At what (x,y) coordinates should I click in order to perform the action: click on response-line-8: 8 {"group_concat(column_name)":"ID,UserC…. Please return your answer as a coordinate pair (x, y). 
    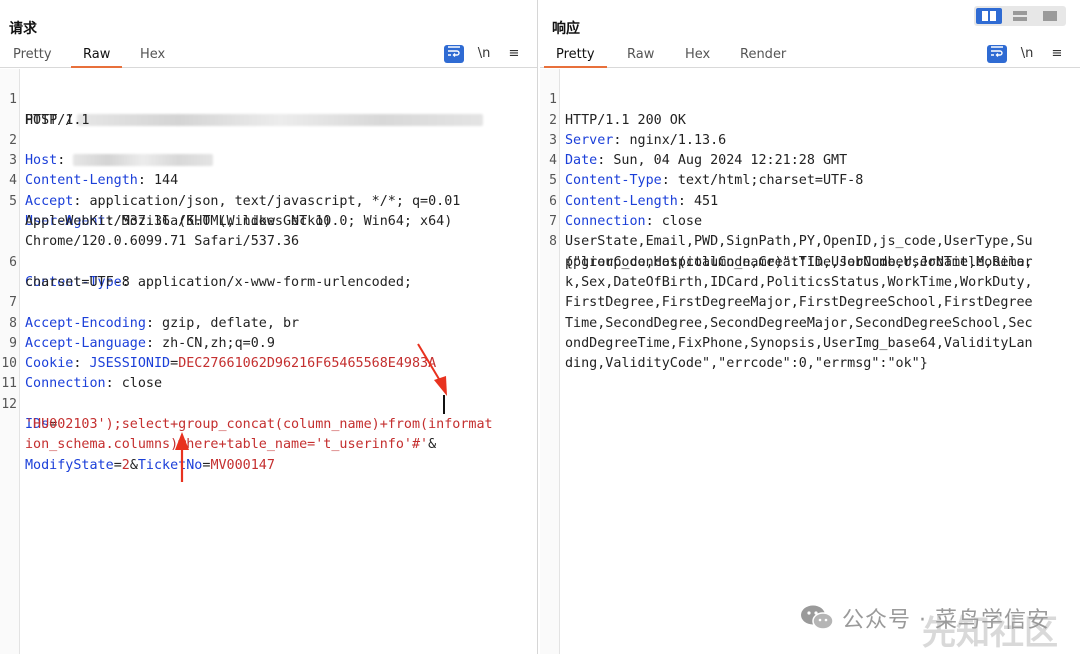
    Looking at the image, I should click on (791, 252).